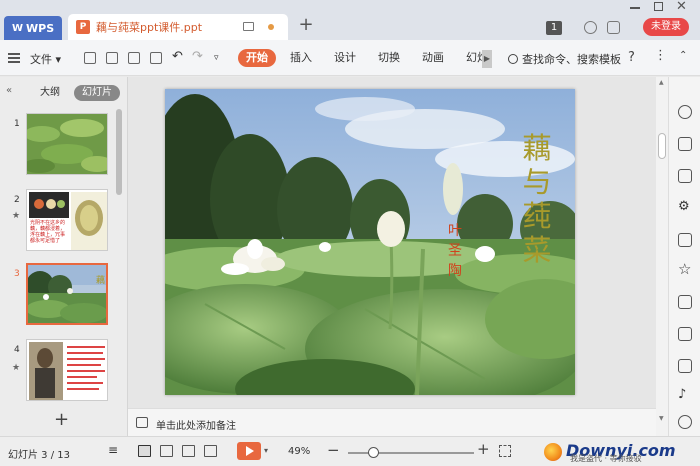  Describe the element at coordinates (83, 27) in the screenshot. I see `ppt-file-icon: P` at that location.